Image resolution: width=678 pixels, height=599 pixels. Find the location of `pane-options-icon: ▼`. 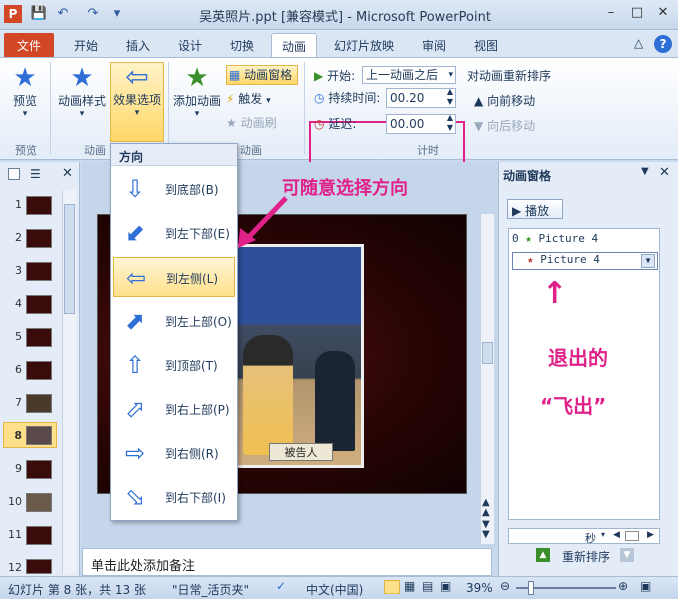

pane-options-icon: ▼ is located at coordinates (645, 171).